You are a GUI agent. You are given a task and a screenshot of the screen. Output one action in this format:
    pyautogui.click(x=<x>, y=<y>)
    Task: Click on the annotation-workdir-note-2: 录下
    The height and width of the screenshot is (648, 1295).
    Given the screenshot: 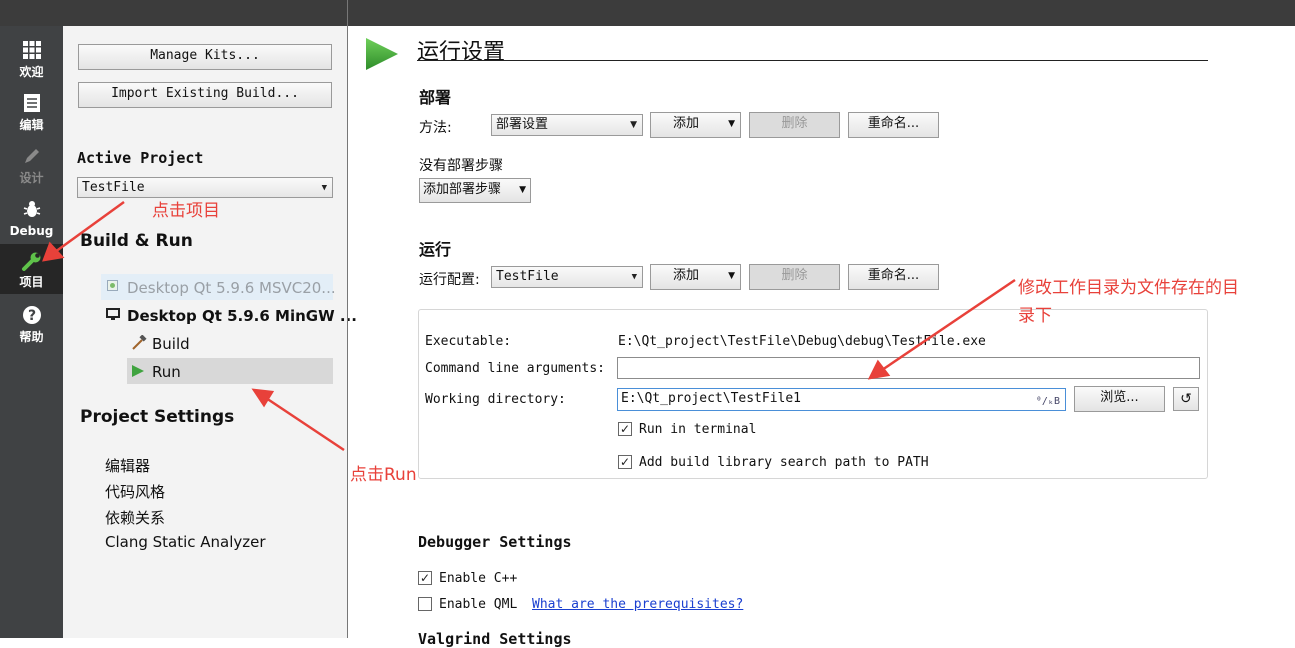 What is the action you would take?
    pyautogui.click(x=1035, y=316)
    